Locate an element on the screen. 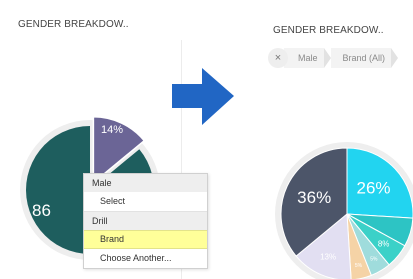 The height and width of the screenshot is (279, 413). pie-label-2: 8% is located at coordinates (384, 243).